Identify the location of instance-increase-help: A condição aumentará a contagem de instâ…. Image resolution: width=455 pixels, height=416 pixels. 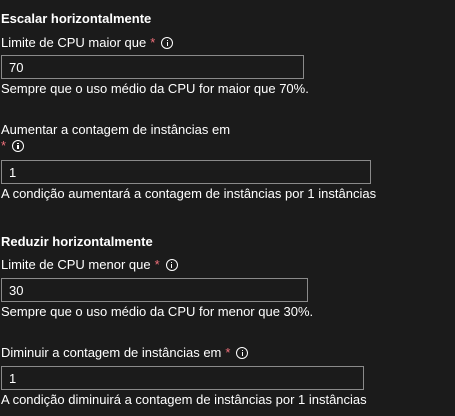
(189, 193).